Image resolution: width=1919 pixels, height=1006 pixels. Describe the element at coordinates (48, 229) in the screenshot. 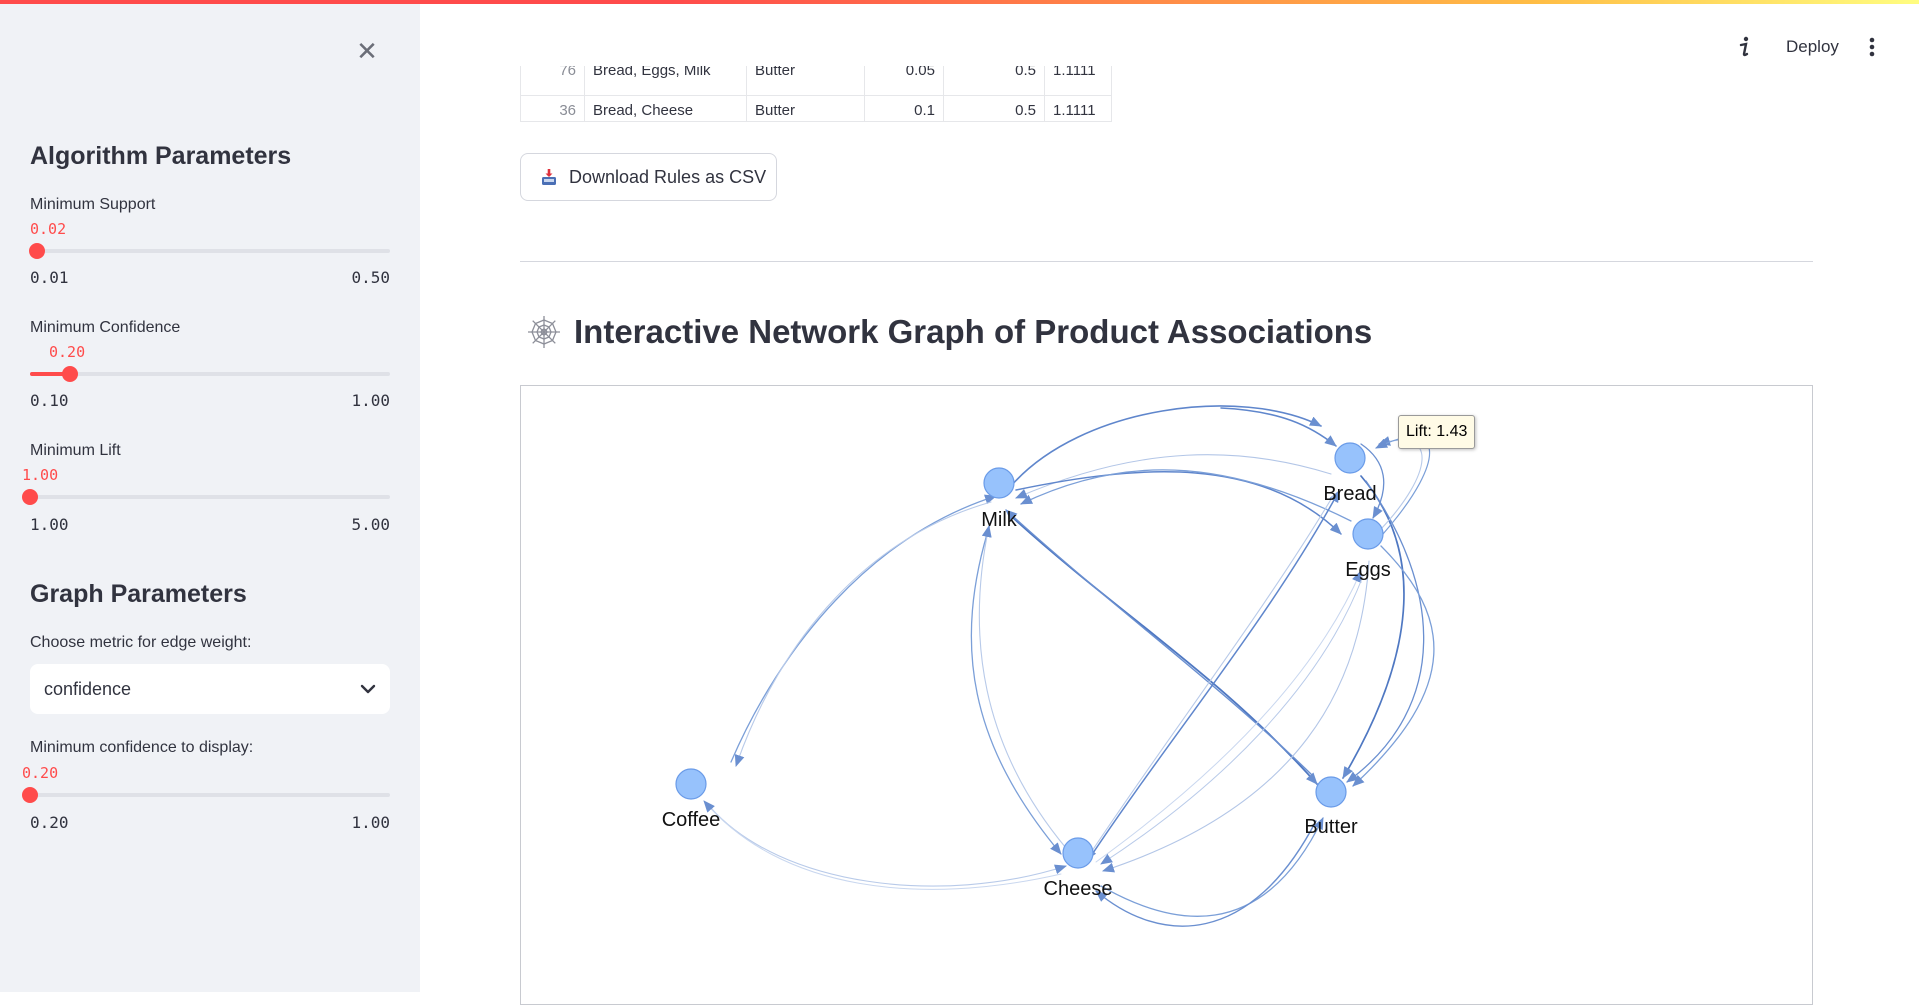

I see `min-support-value: 0.02` at that location.